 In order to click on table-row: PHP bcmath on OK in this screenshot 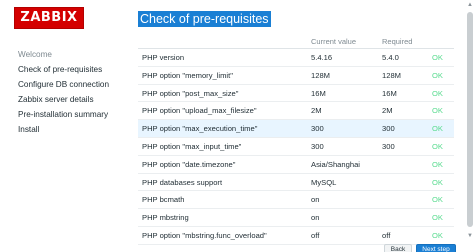, I will do `click(296, 200)`.